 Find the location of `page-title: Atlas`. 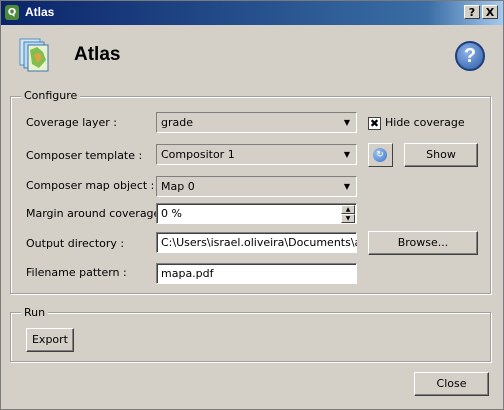

page-title: Atlas is located at coordinates (97, 54).